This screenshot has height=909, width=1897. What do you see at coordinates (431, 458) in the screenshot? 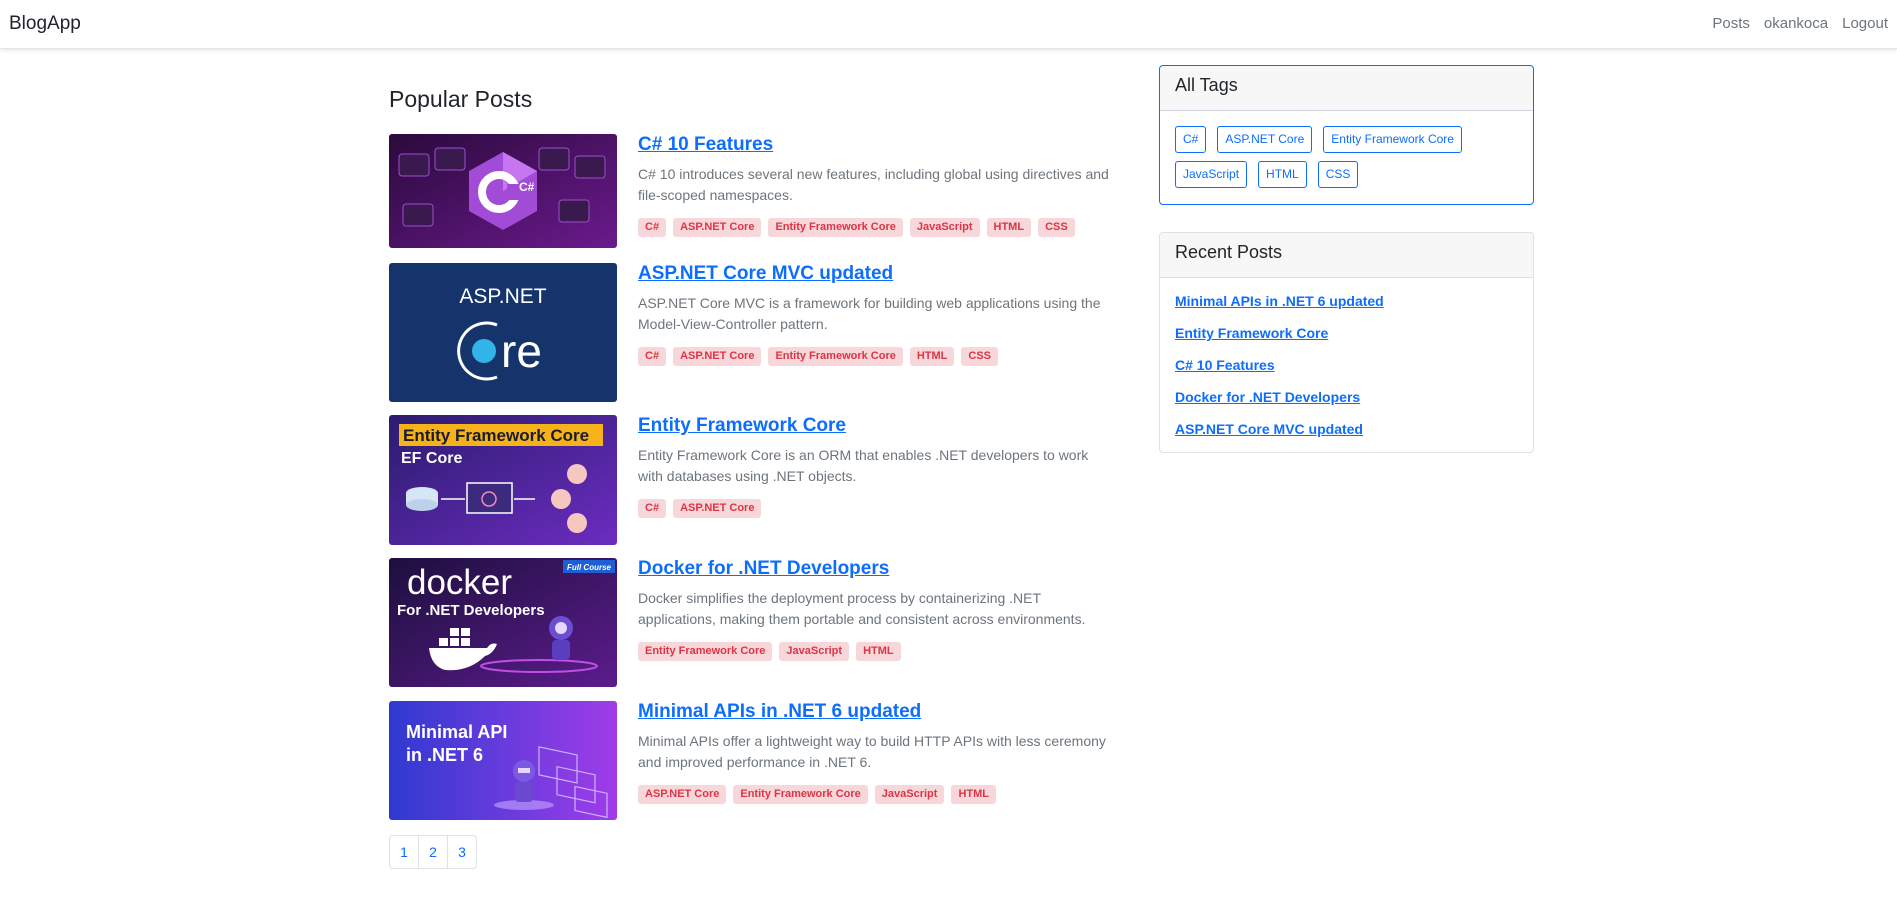
I see `svg-text: EF Core` at bounding box center [431, 458].